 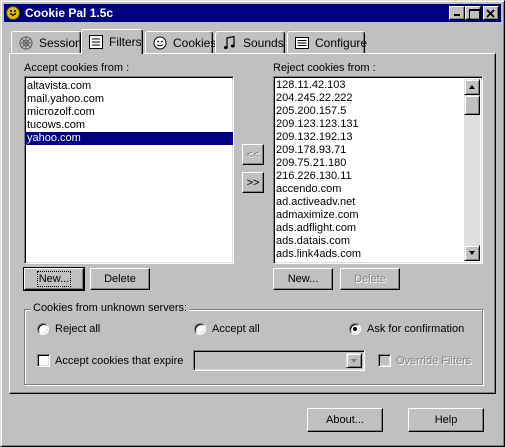 What do you see at coordinates (369, 98) in the screenshot?
I see `list-item: 204.245.22.222` at bounding box center [369, 98].